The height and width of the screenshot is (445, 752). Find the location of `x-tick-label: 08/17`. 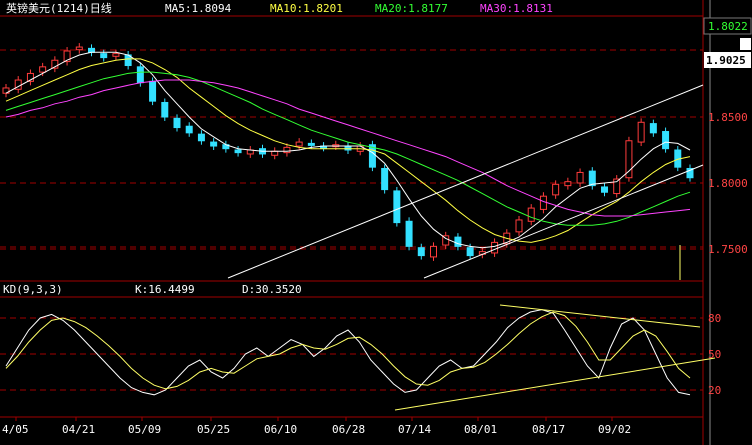

x-tick-label: 08/17 is located at coordinates (548, 429).